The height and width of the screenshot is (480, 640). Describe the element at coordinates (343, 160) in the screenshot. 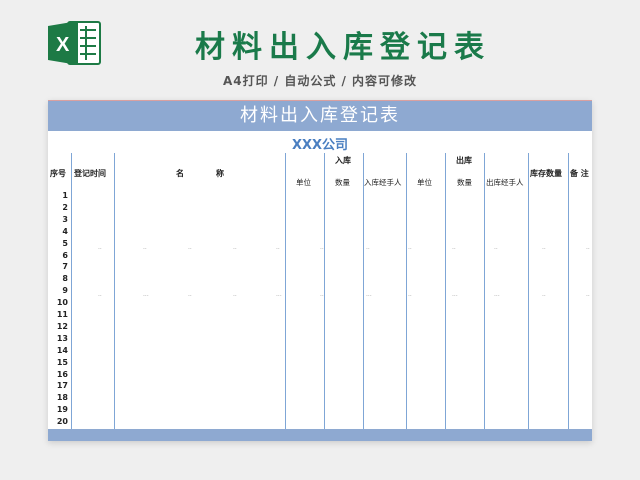

I see `col-header-in-group: 入库` at that location.